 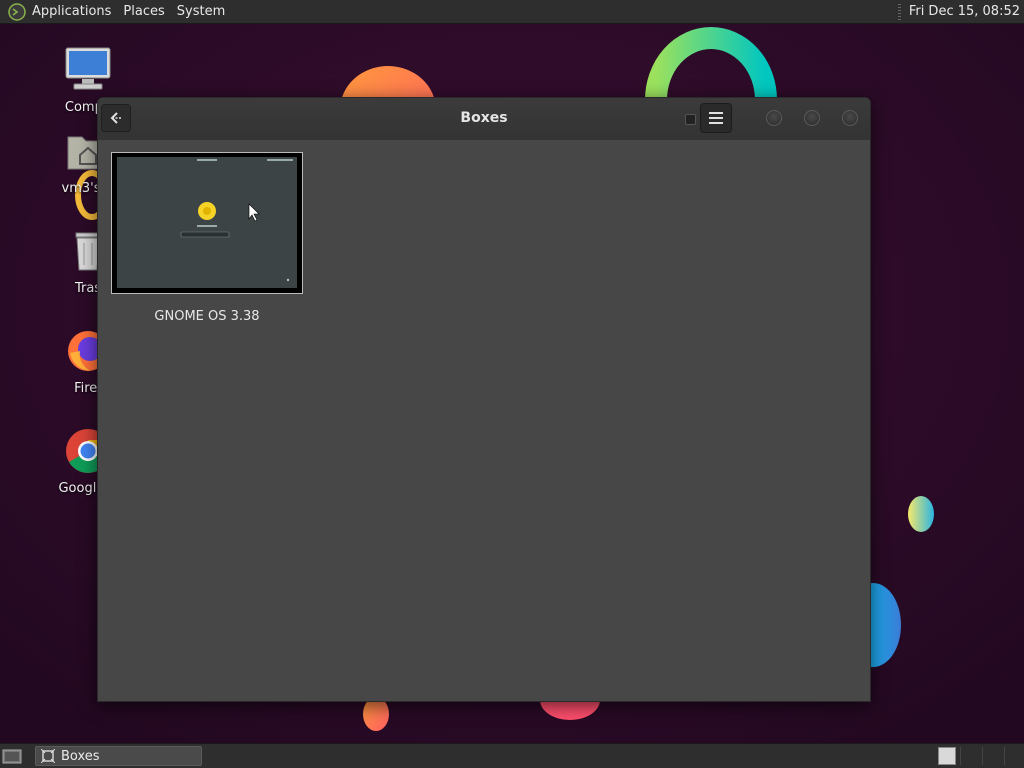 I want to click on status-indicator-icon, so click(x=690, y=119).